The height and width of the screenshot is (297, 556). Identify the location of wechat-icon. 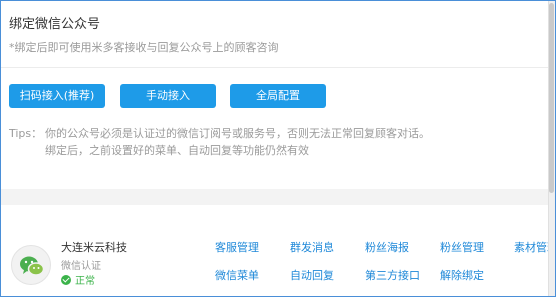
(32, 266).